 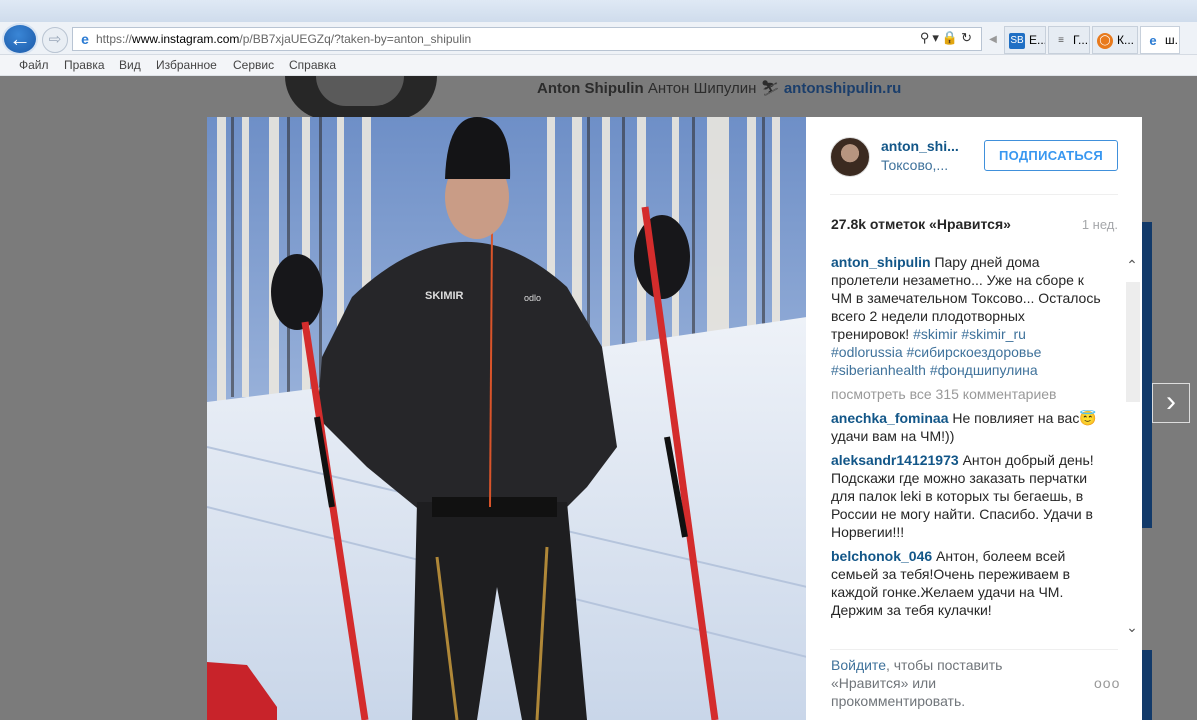 I want to click on url-scheme: https://, so click(x=114, y=39).